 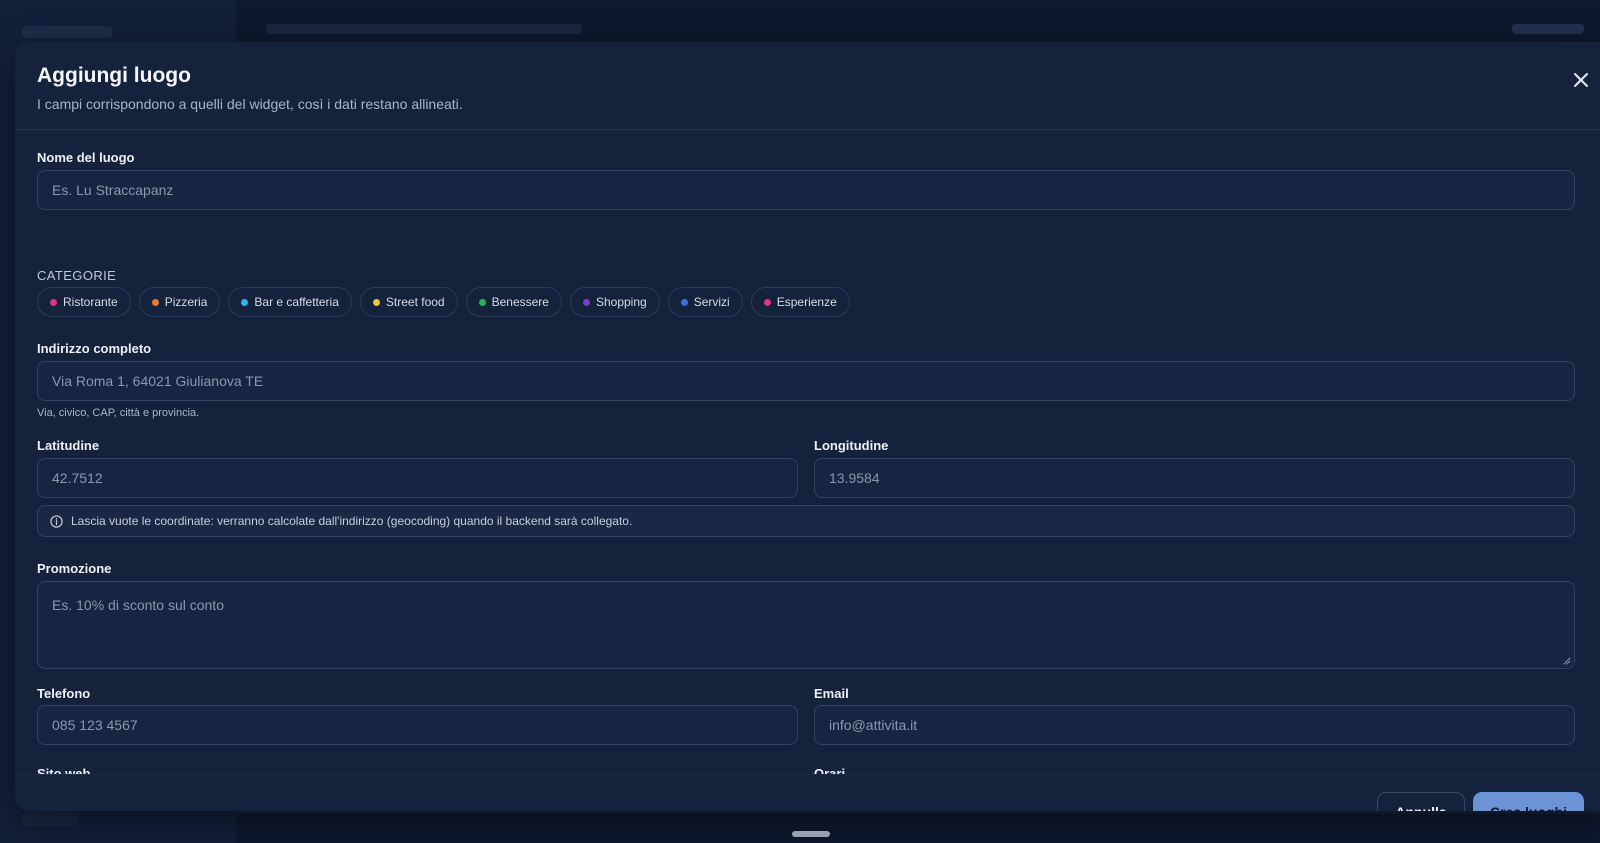 I want to click on close-icon, so click(x=1581, y=80).